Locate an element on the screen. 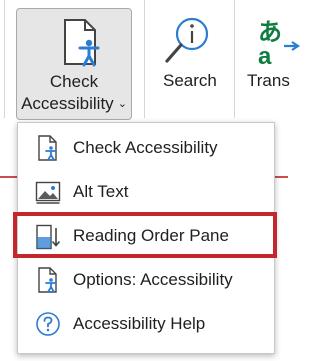  menu-item-accessibility-help: Accessibility Help is located at coordinates (146, 324).